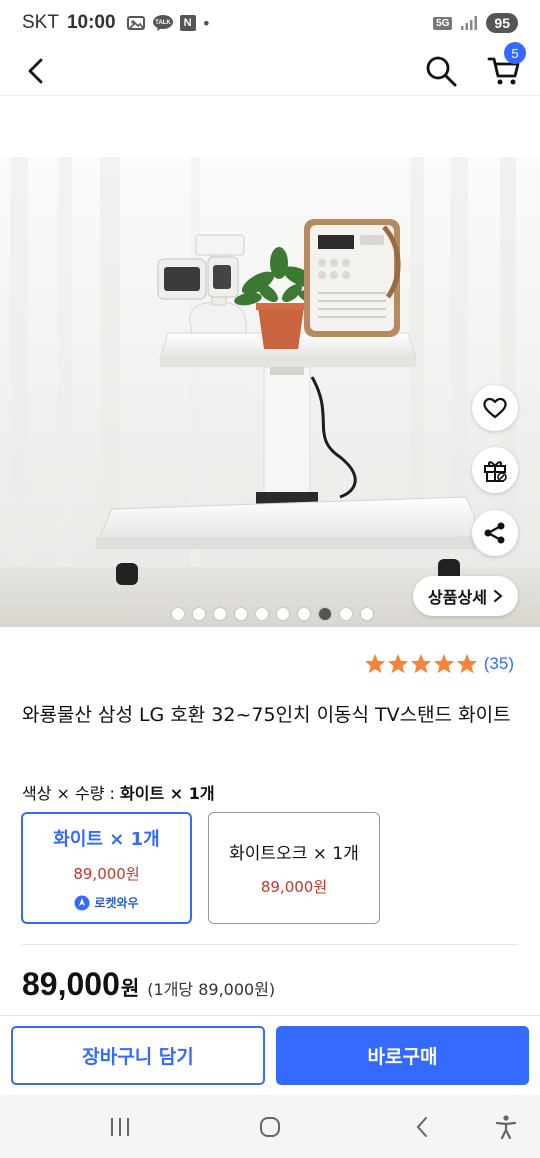  Describe the element at coordinates (91, 22) in the screenshot. I see `status-time: 10:00` at that location.